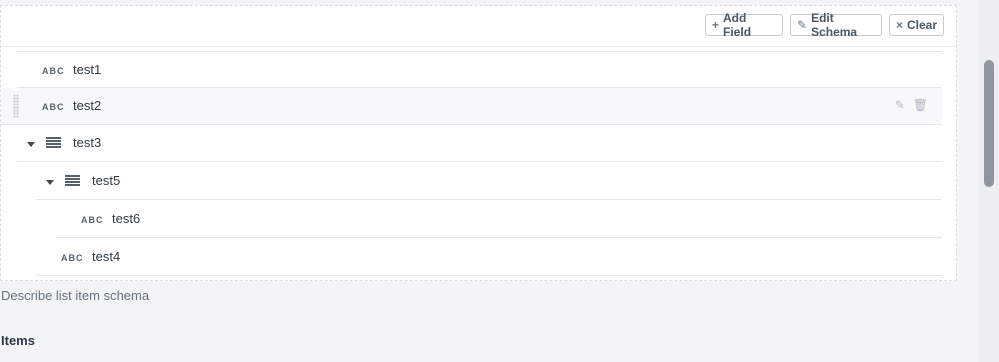  I want to click on plus-icon: +, so click(716, 25).